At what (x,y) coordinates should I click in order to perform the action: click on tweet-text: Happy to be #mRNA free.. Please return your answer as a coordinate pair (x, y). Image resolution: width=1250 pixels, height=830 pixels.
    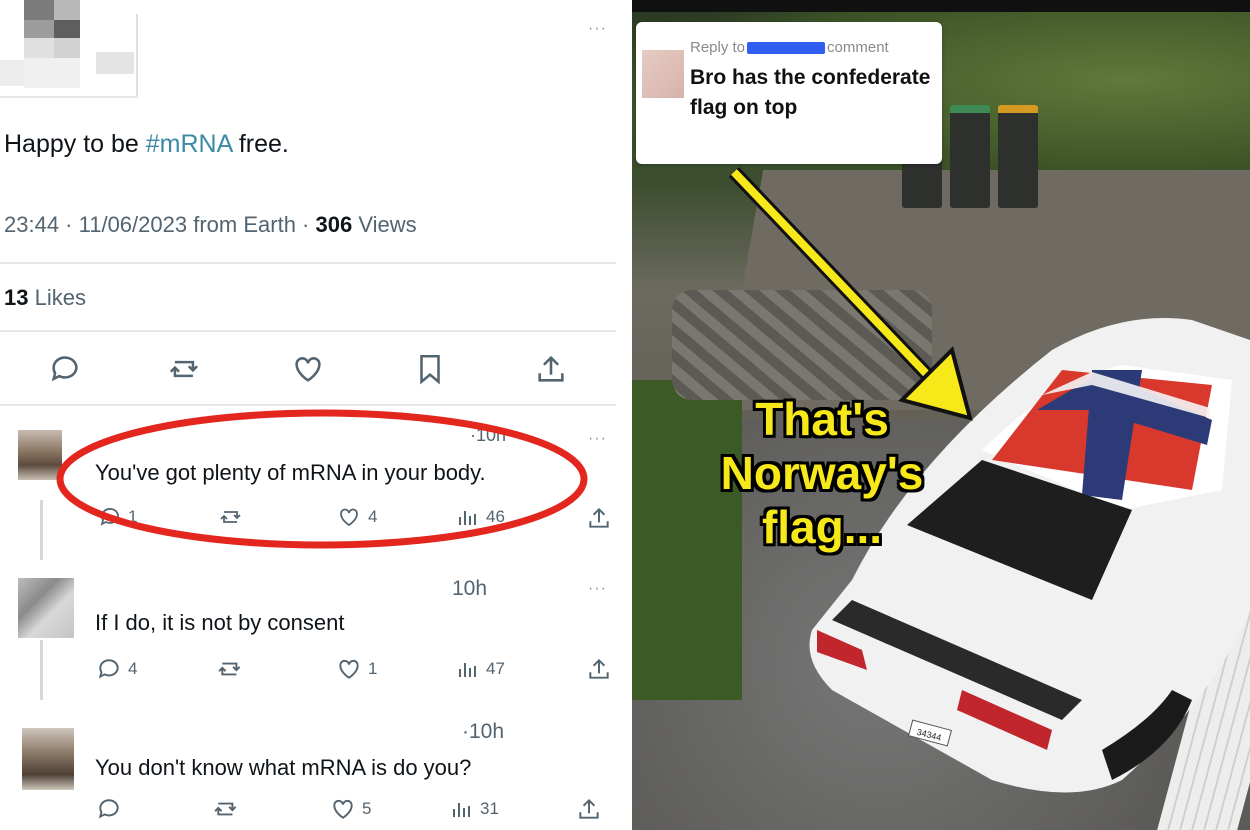
    Looking at the image, I should click on (146, 144).